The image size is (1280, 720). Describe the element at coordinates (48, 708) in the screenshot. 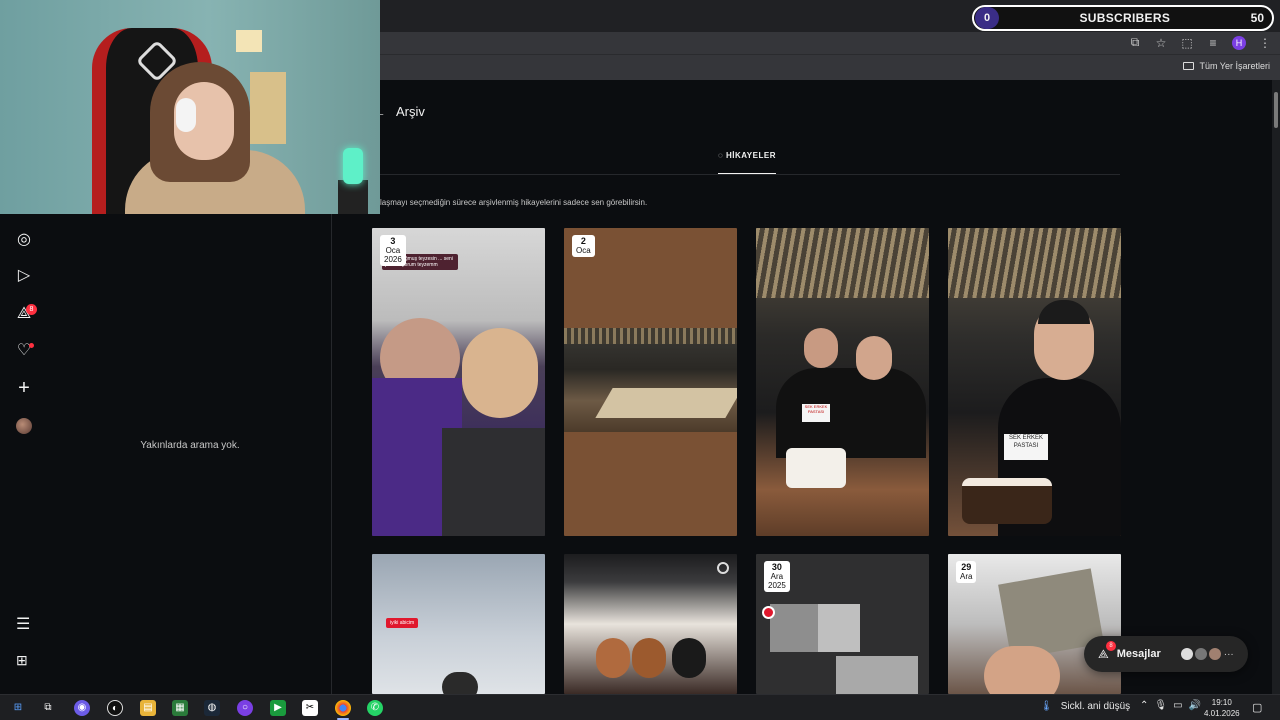

I see `task-view-icon: ⧉` at that location.